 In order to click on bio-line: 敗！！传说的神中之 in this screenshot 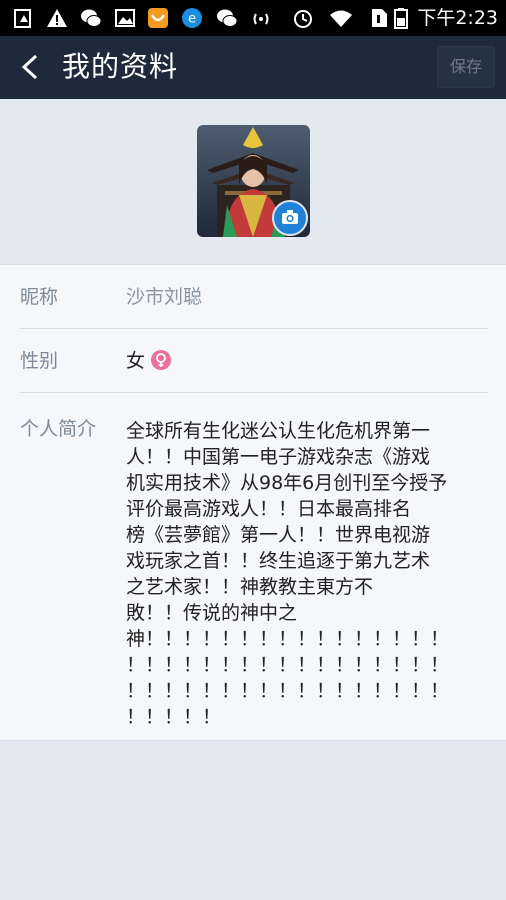, I will do `click(212, 613)`.